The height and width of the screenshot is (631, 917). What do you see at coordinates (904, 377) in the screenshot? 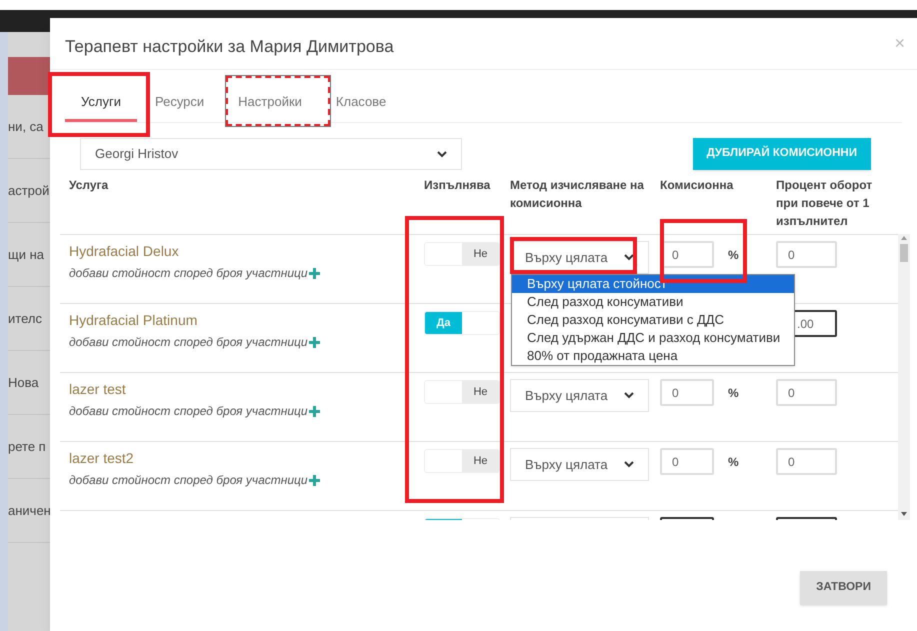
I see `scrollbar` at bounding box center [904, 377].